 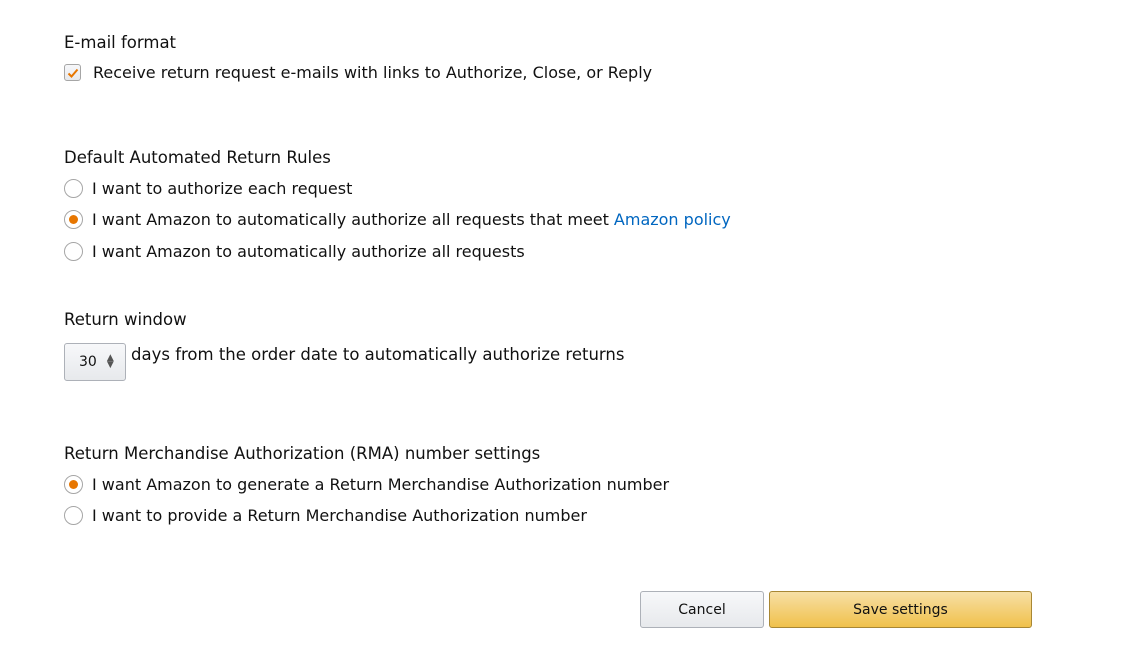 I want to click on radio-amazon-policy, so click(x=73, y=219).